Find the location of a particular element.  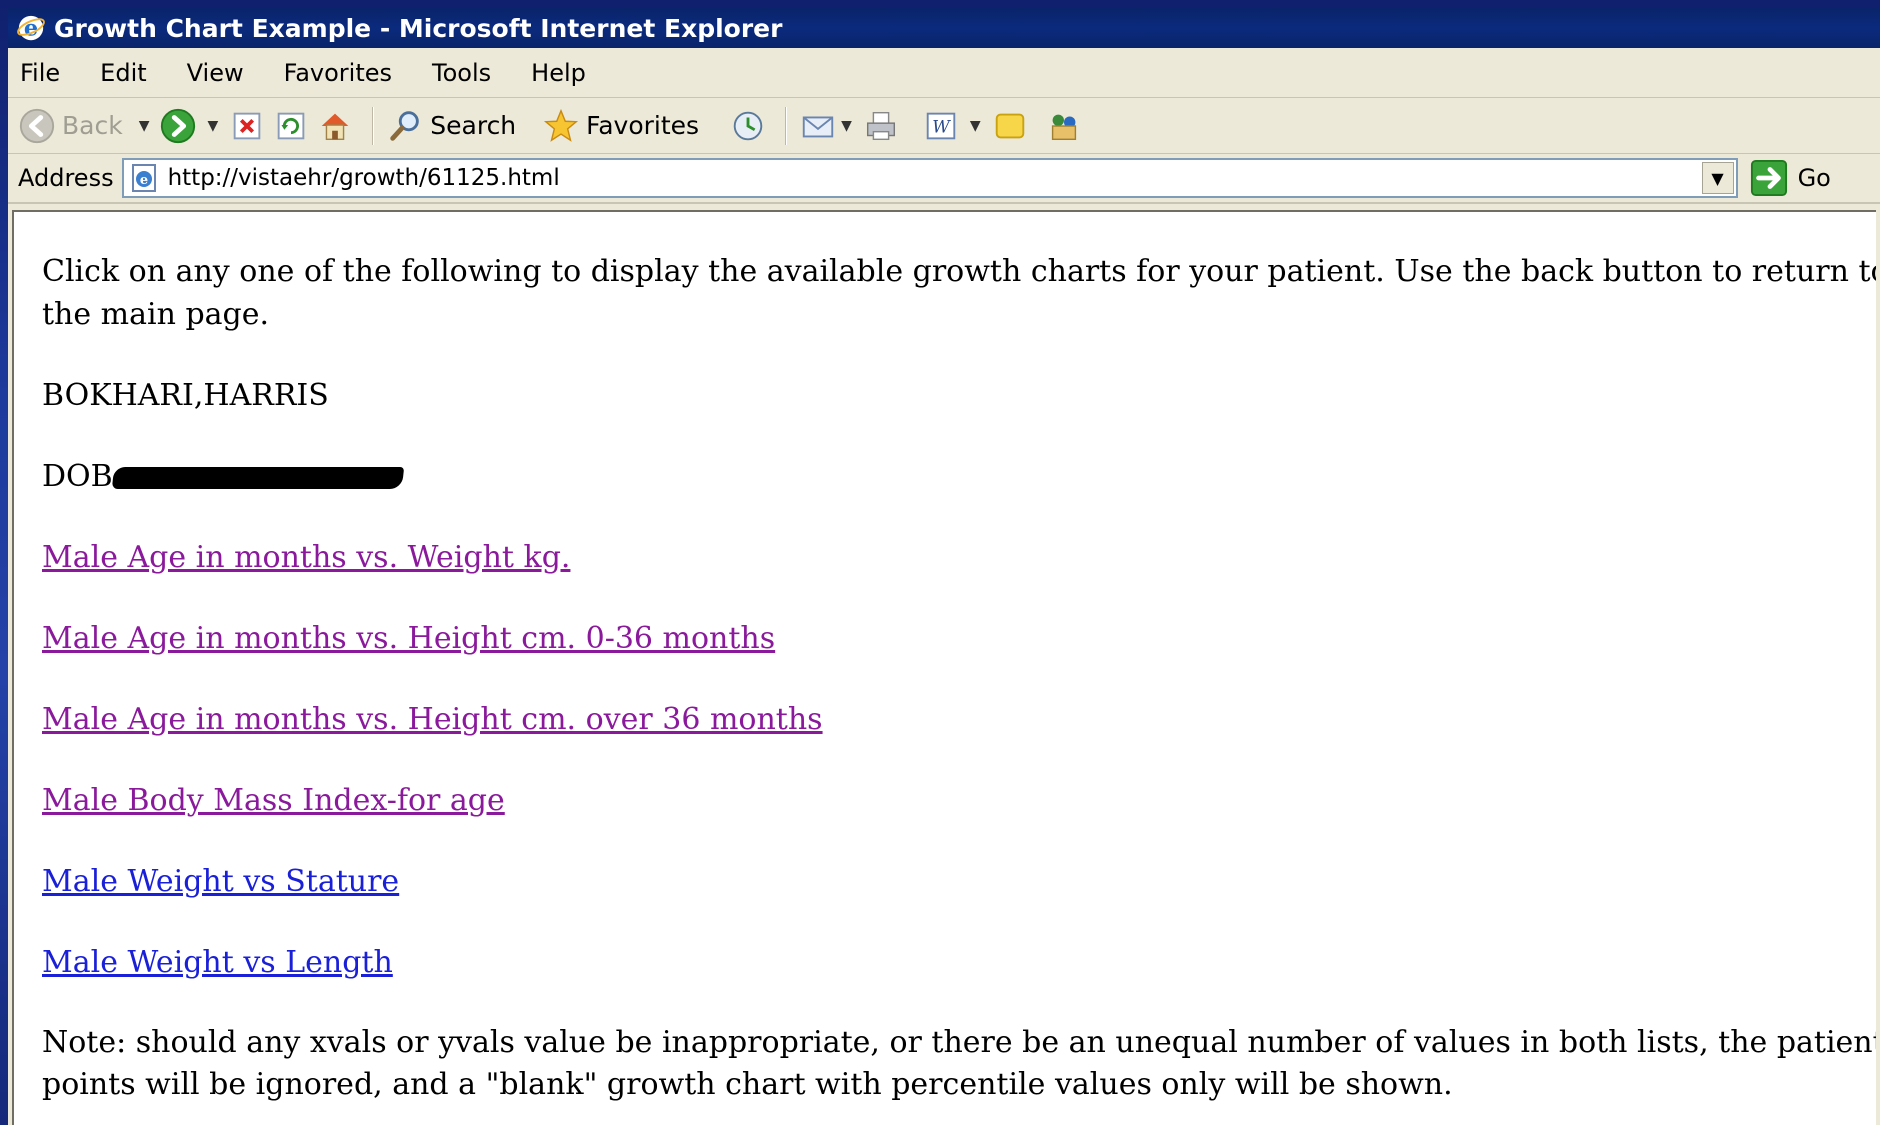

page-icon: e is located at coordinates (143, 178).